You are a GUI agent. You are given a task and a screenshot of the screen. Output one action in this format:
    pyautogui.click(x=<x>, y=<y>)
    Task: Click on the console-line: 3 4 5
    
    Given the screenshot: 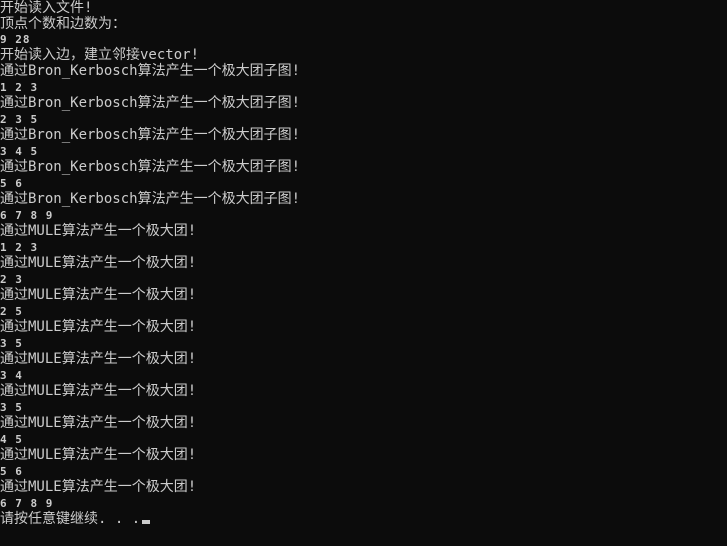 What is the action you would take?
    pyautogui.click(x=19, y=151)
    